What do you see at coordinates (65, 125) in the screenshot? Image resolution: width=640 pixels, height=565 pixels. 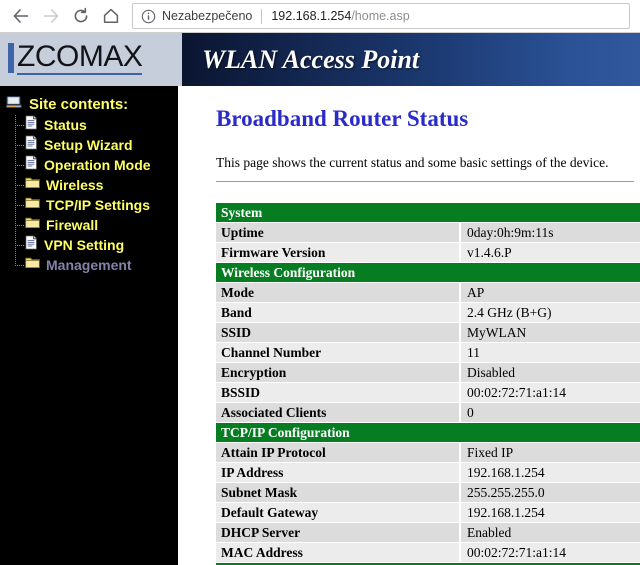 I see `sidebar-item-label: Status` at bounding box center [65, 125].